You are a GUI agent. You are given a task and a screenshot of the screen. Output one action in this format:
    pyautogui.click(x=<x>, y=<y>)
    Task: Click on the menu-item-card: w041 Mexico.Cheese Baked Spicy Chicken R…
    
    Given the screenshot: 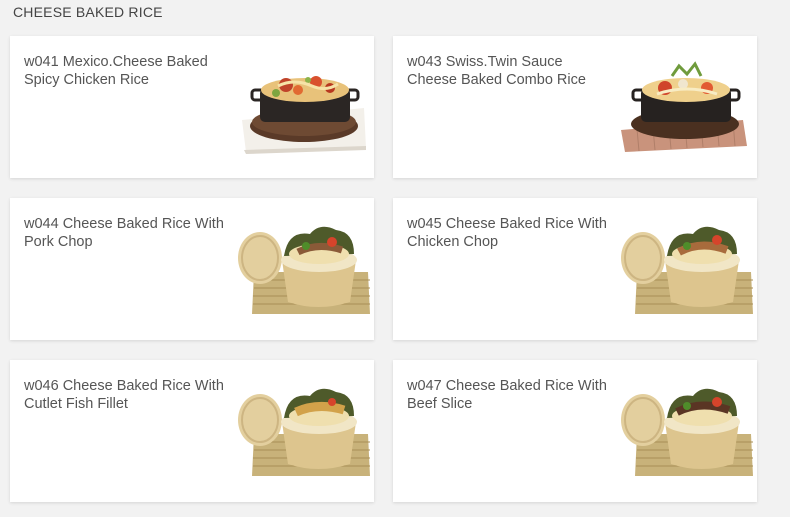 What is the action you would take?
    pyautogui.click(x=192, y=107)
    